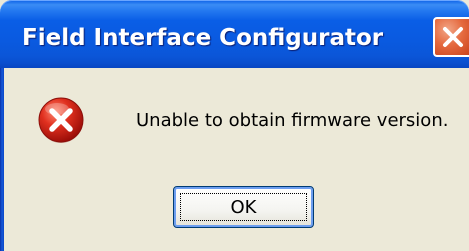  I want to click on window-title: Field Interface Configurator, so click(203, 38).